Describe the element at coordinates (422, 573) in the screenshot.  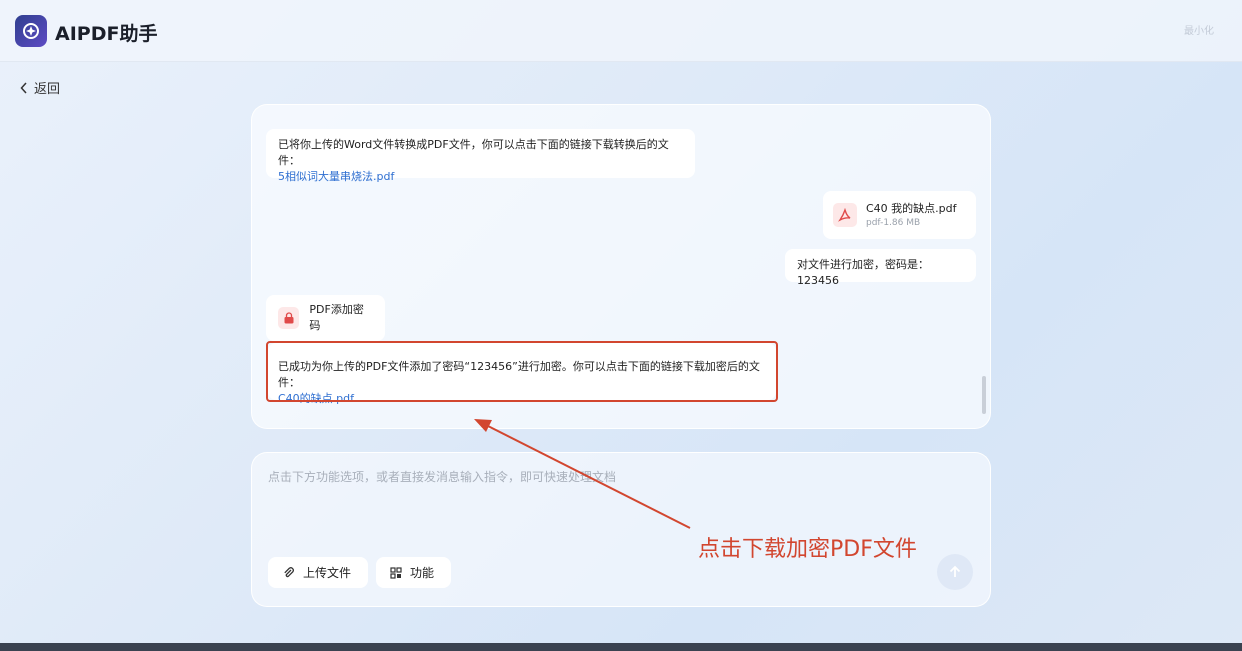
I see `function-label: 功能` at that location.